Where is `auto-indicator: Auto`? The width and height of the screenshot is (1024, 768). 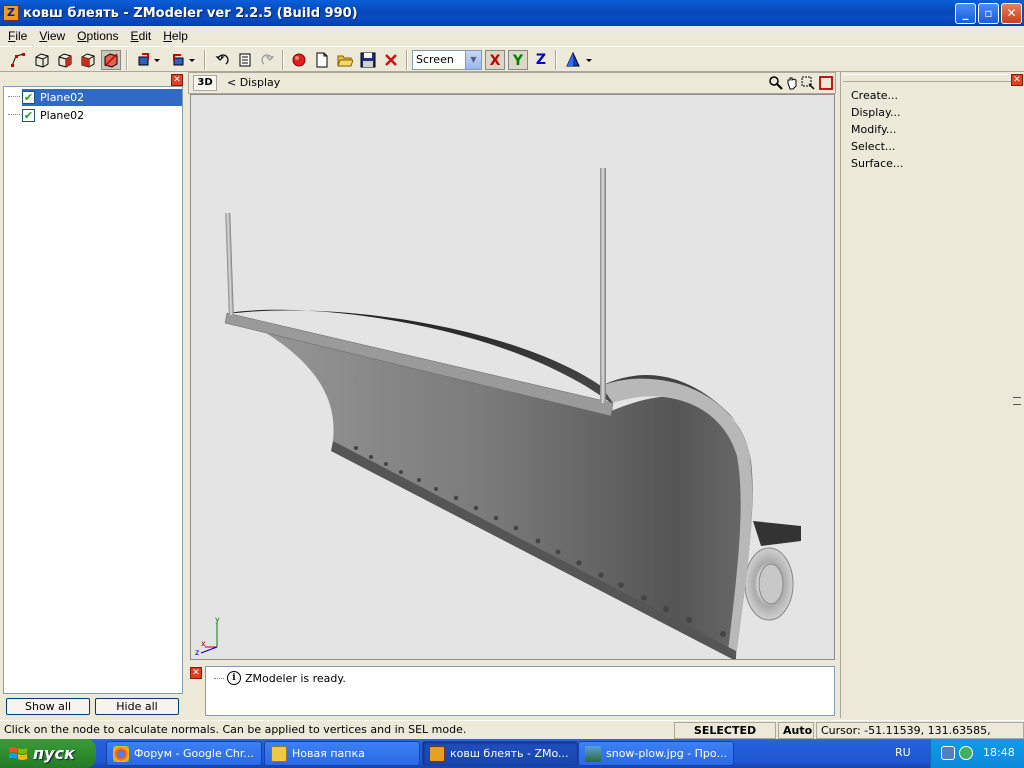
auto-indicator: Auto is located at coordinates (796, 730).